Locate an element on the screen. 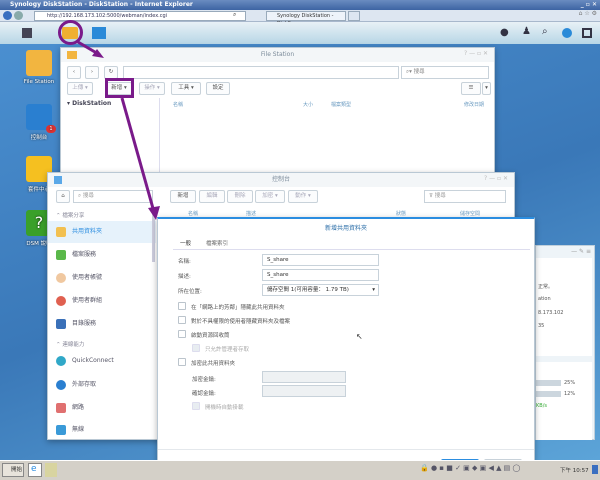 The image size is (600, 480). label: 開始 is located at coordinates (17, 470).